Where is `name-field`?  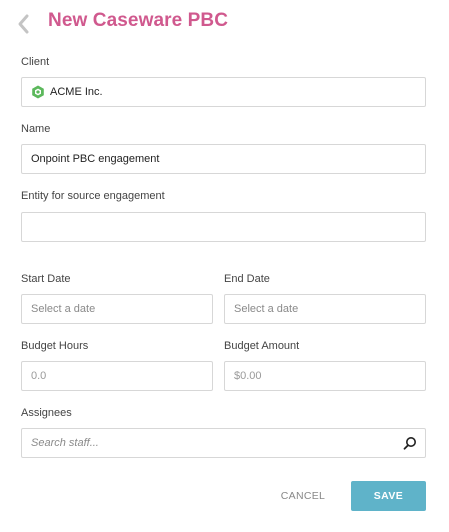
name-field is located at coordinates (223, 159).